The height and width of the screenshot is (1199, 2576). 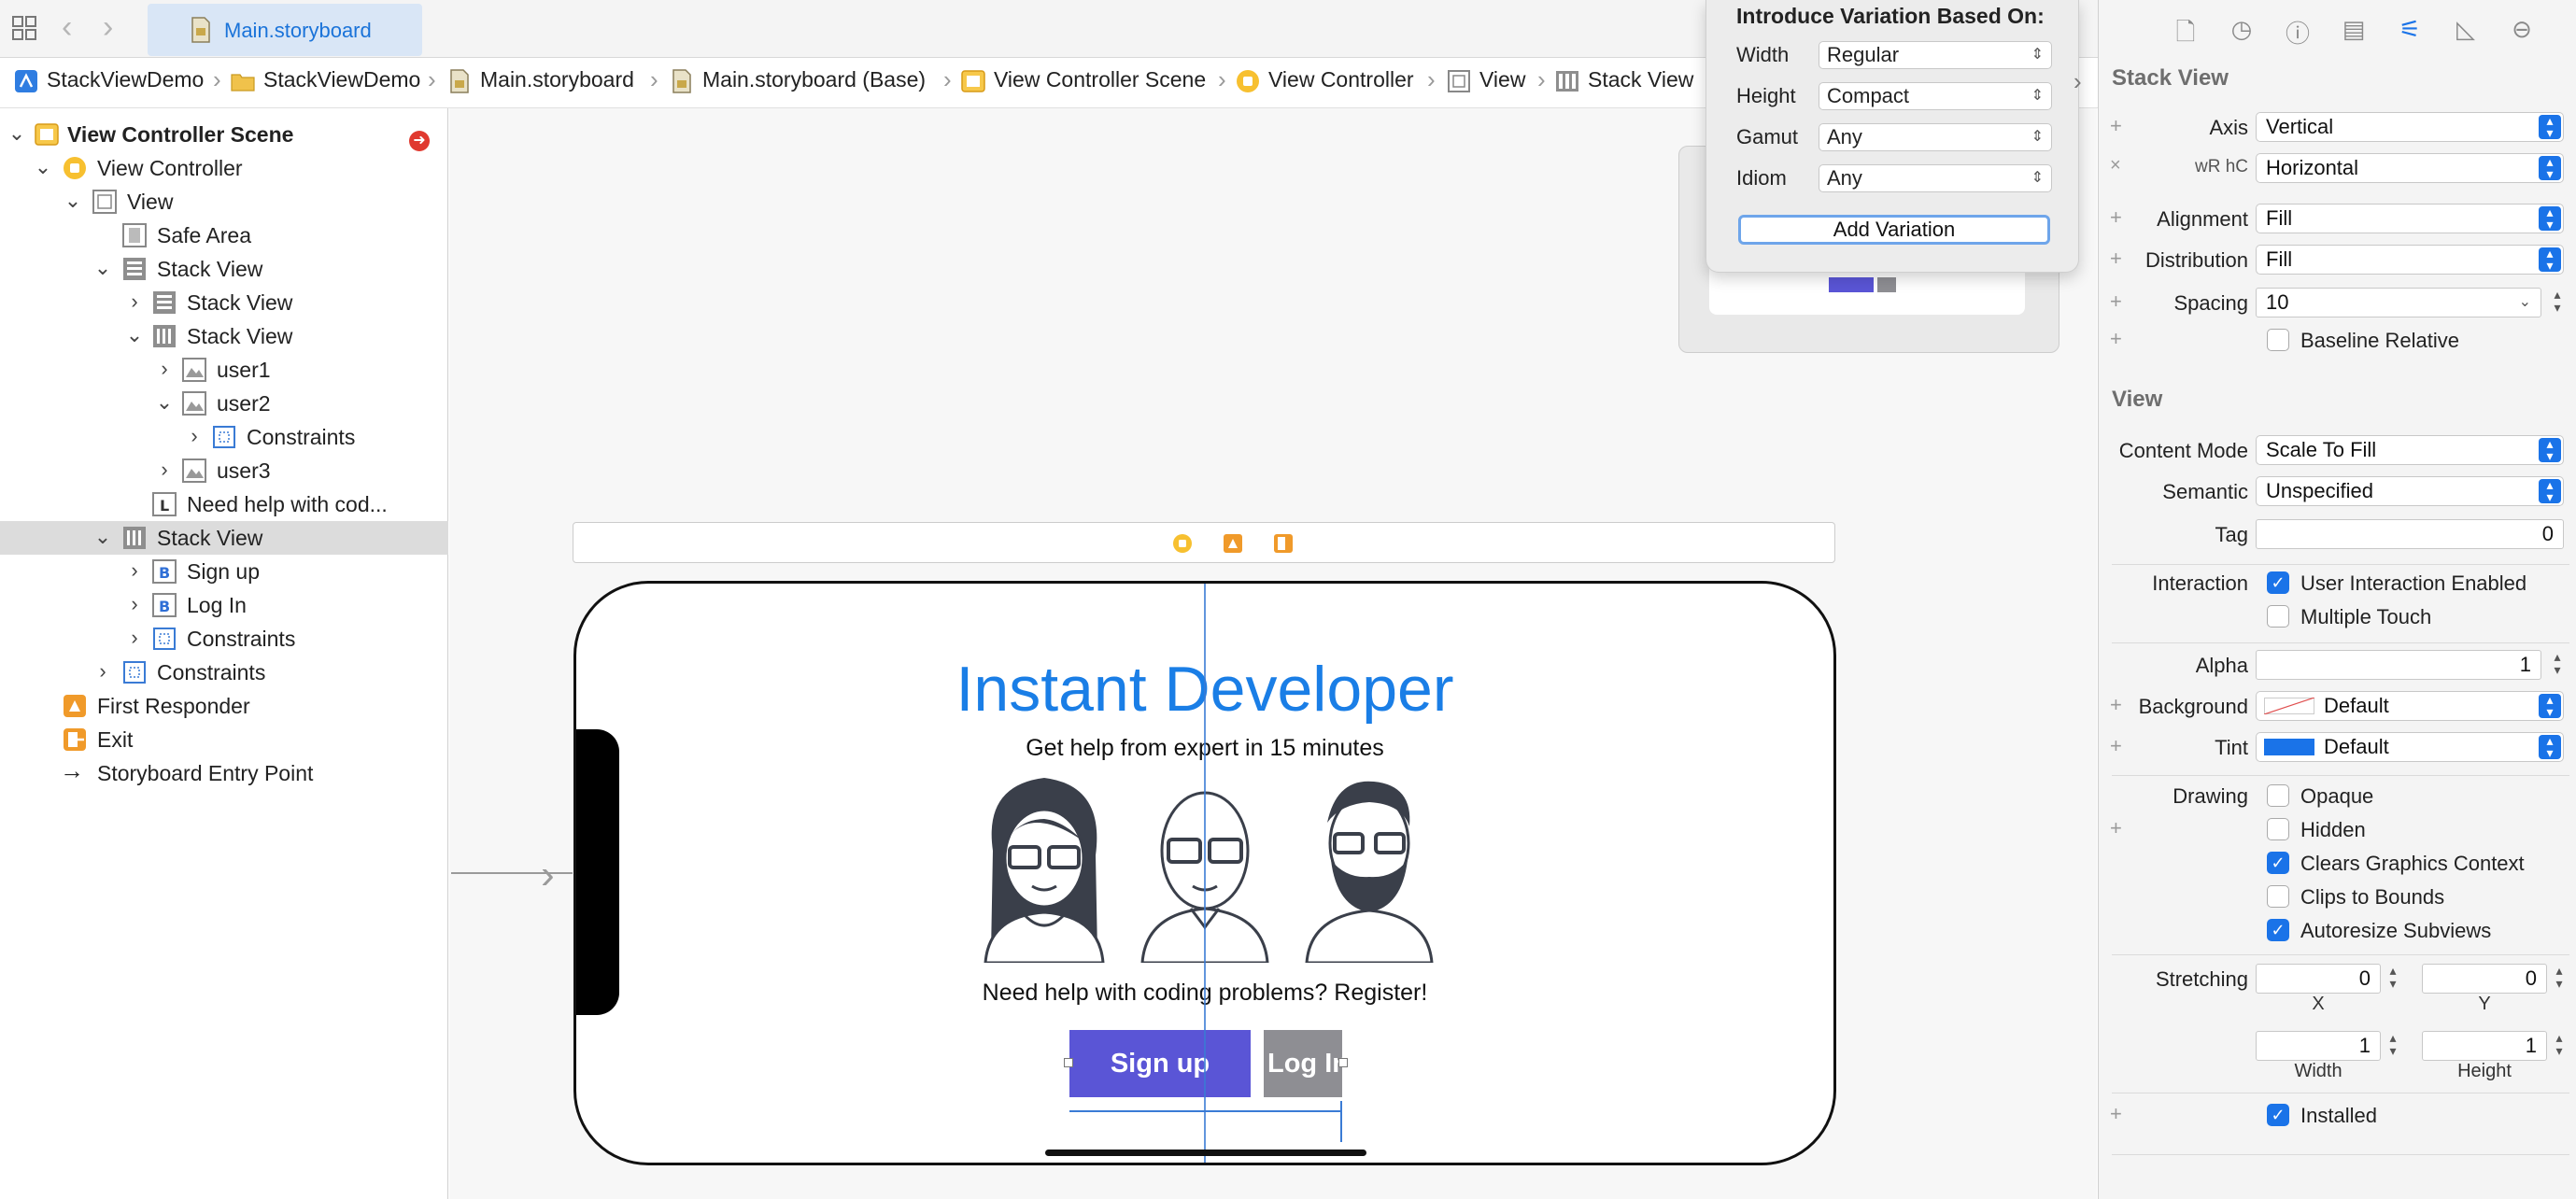 What do you see at coordinates (1044, 865) in the screenshot?
I see `user1-avatar-image` at bounding box center [1044, 865].